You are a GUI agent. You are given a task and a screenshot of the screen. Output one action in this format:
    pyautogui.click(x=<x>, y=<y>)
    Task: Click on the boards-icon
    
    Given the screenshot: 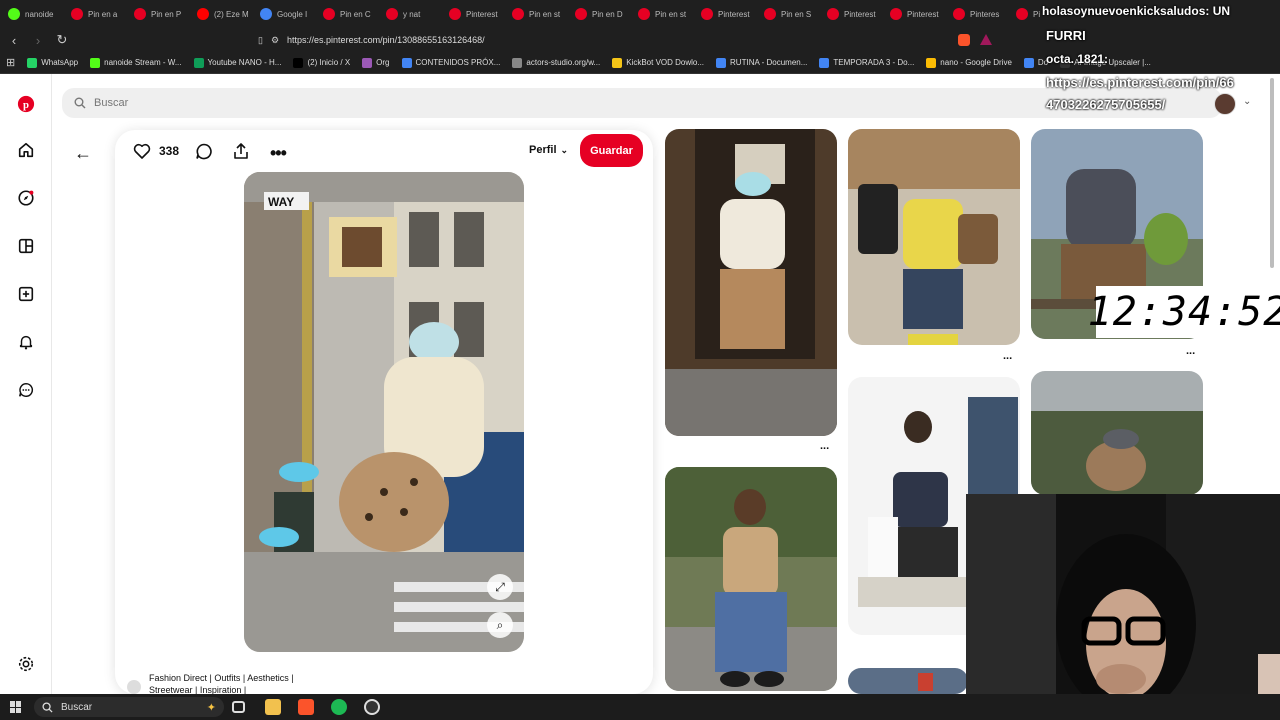 What is the action you would take?
    pyautogui.click(x=26, y=246)
    